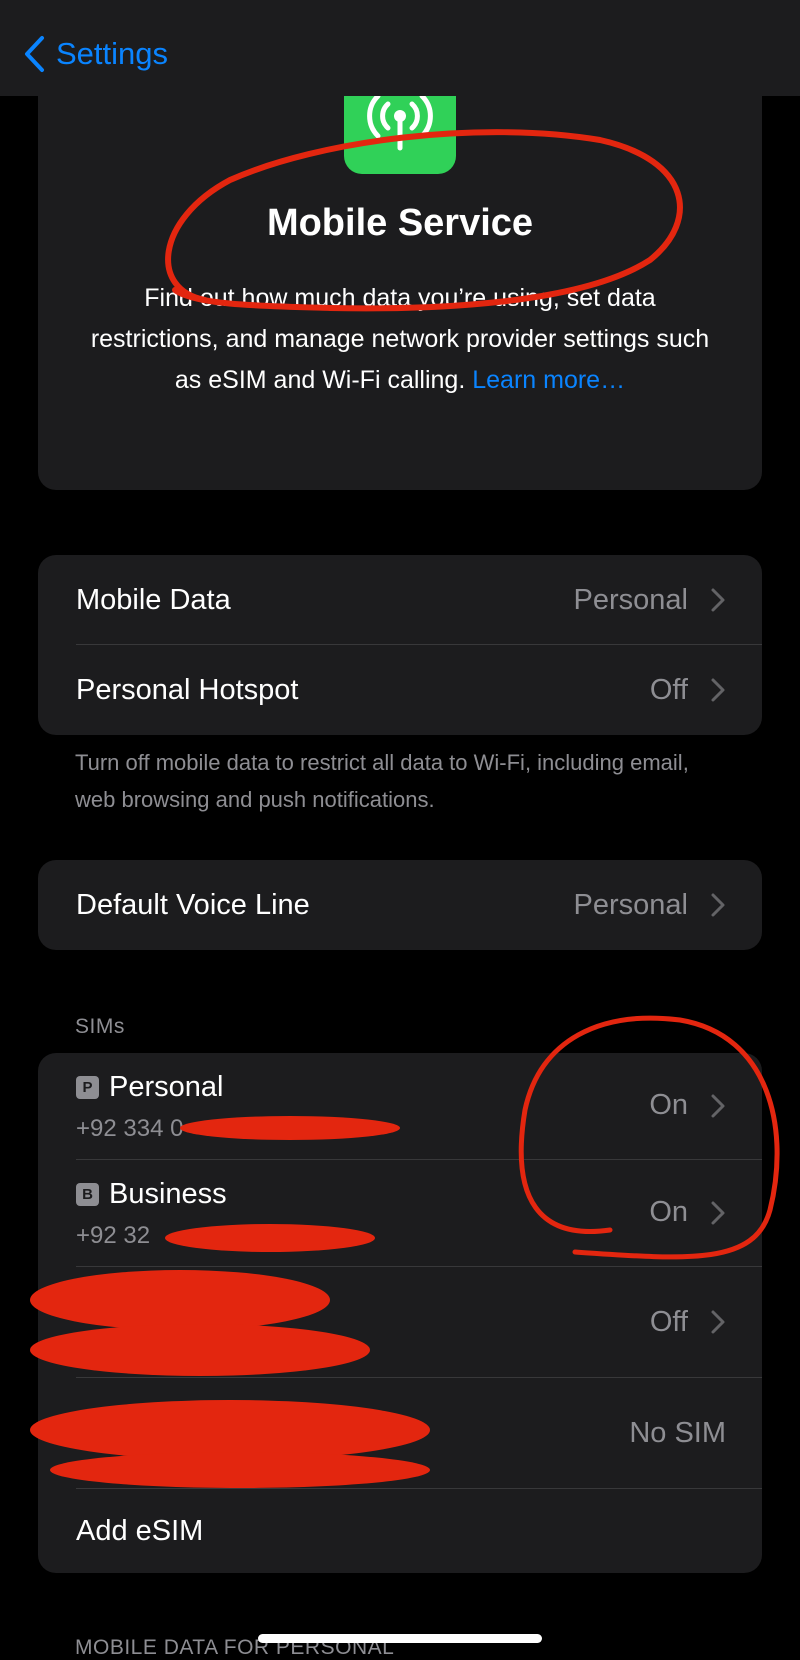 This screenshot has height=1660, width=800. What do you see at coordinates (168, 1194) in the screenshot?
I see `sim-business-label: Business` at bounding box center [168, 1194].